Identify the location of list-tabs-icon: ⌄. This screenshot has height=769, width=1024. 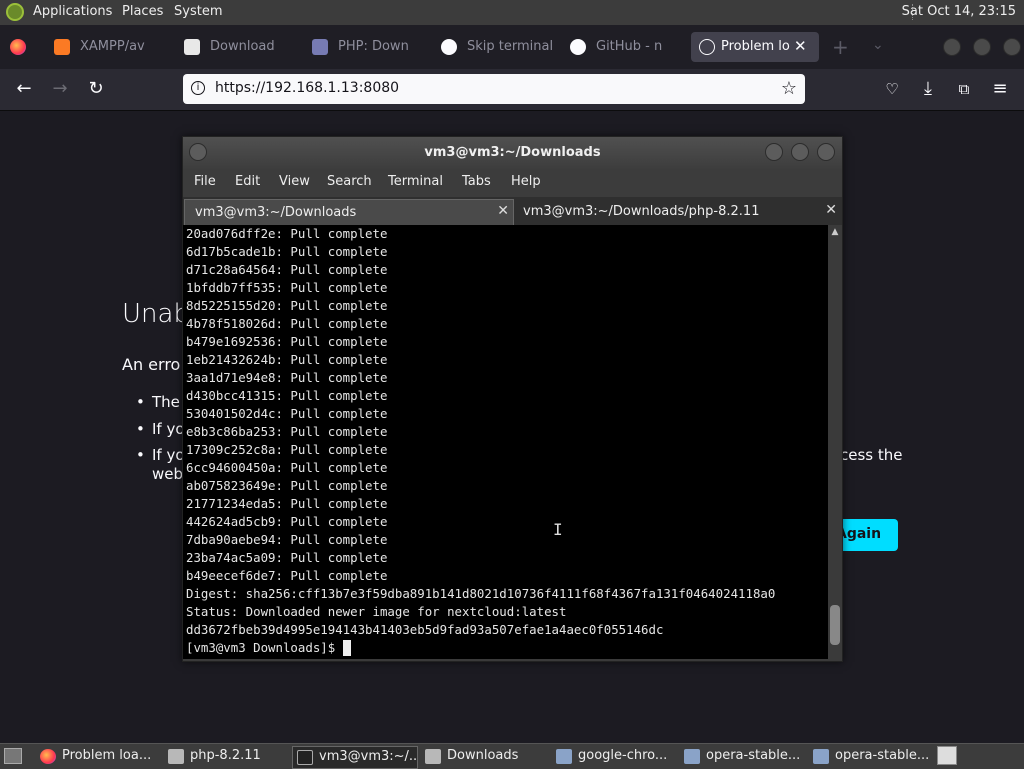
(878, 45).